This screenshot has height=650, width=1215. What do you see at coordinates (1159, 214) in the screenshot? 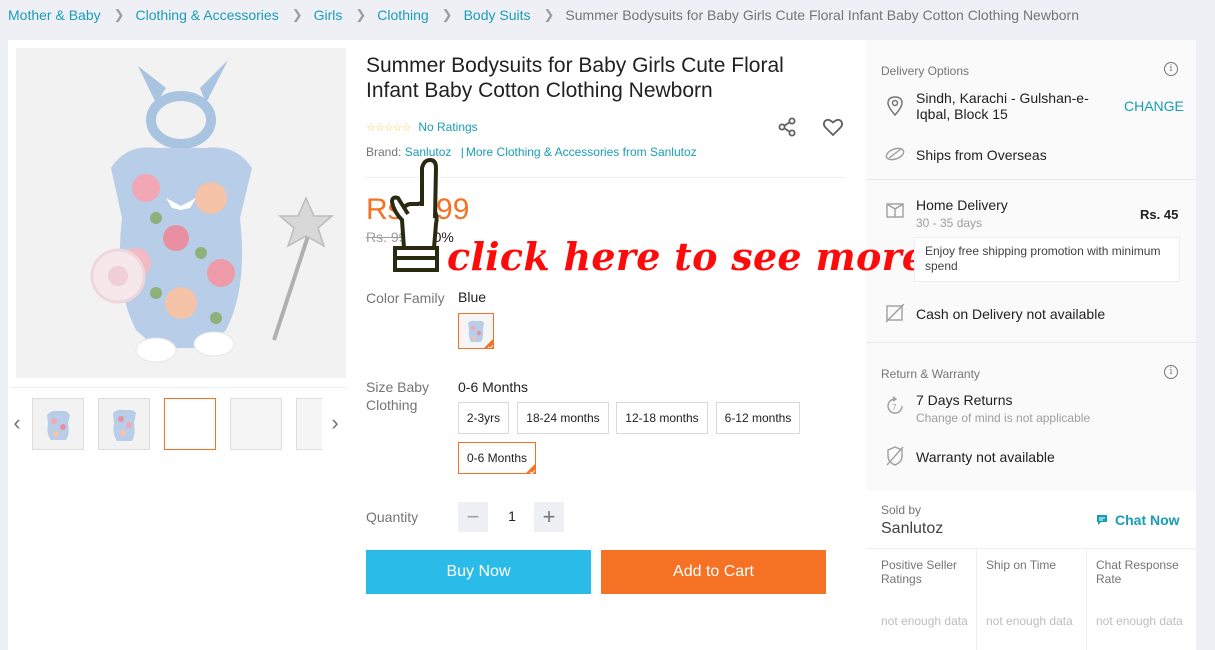
I see `home-delivery-fee: Rs. 45` at bounding box center [1159, 214].